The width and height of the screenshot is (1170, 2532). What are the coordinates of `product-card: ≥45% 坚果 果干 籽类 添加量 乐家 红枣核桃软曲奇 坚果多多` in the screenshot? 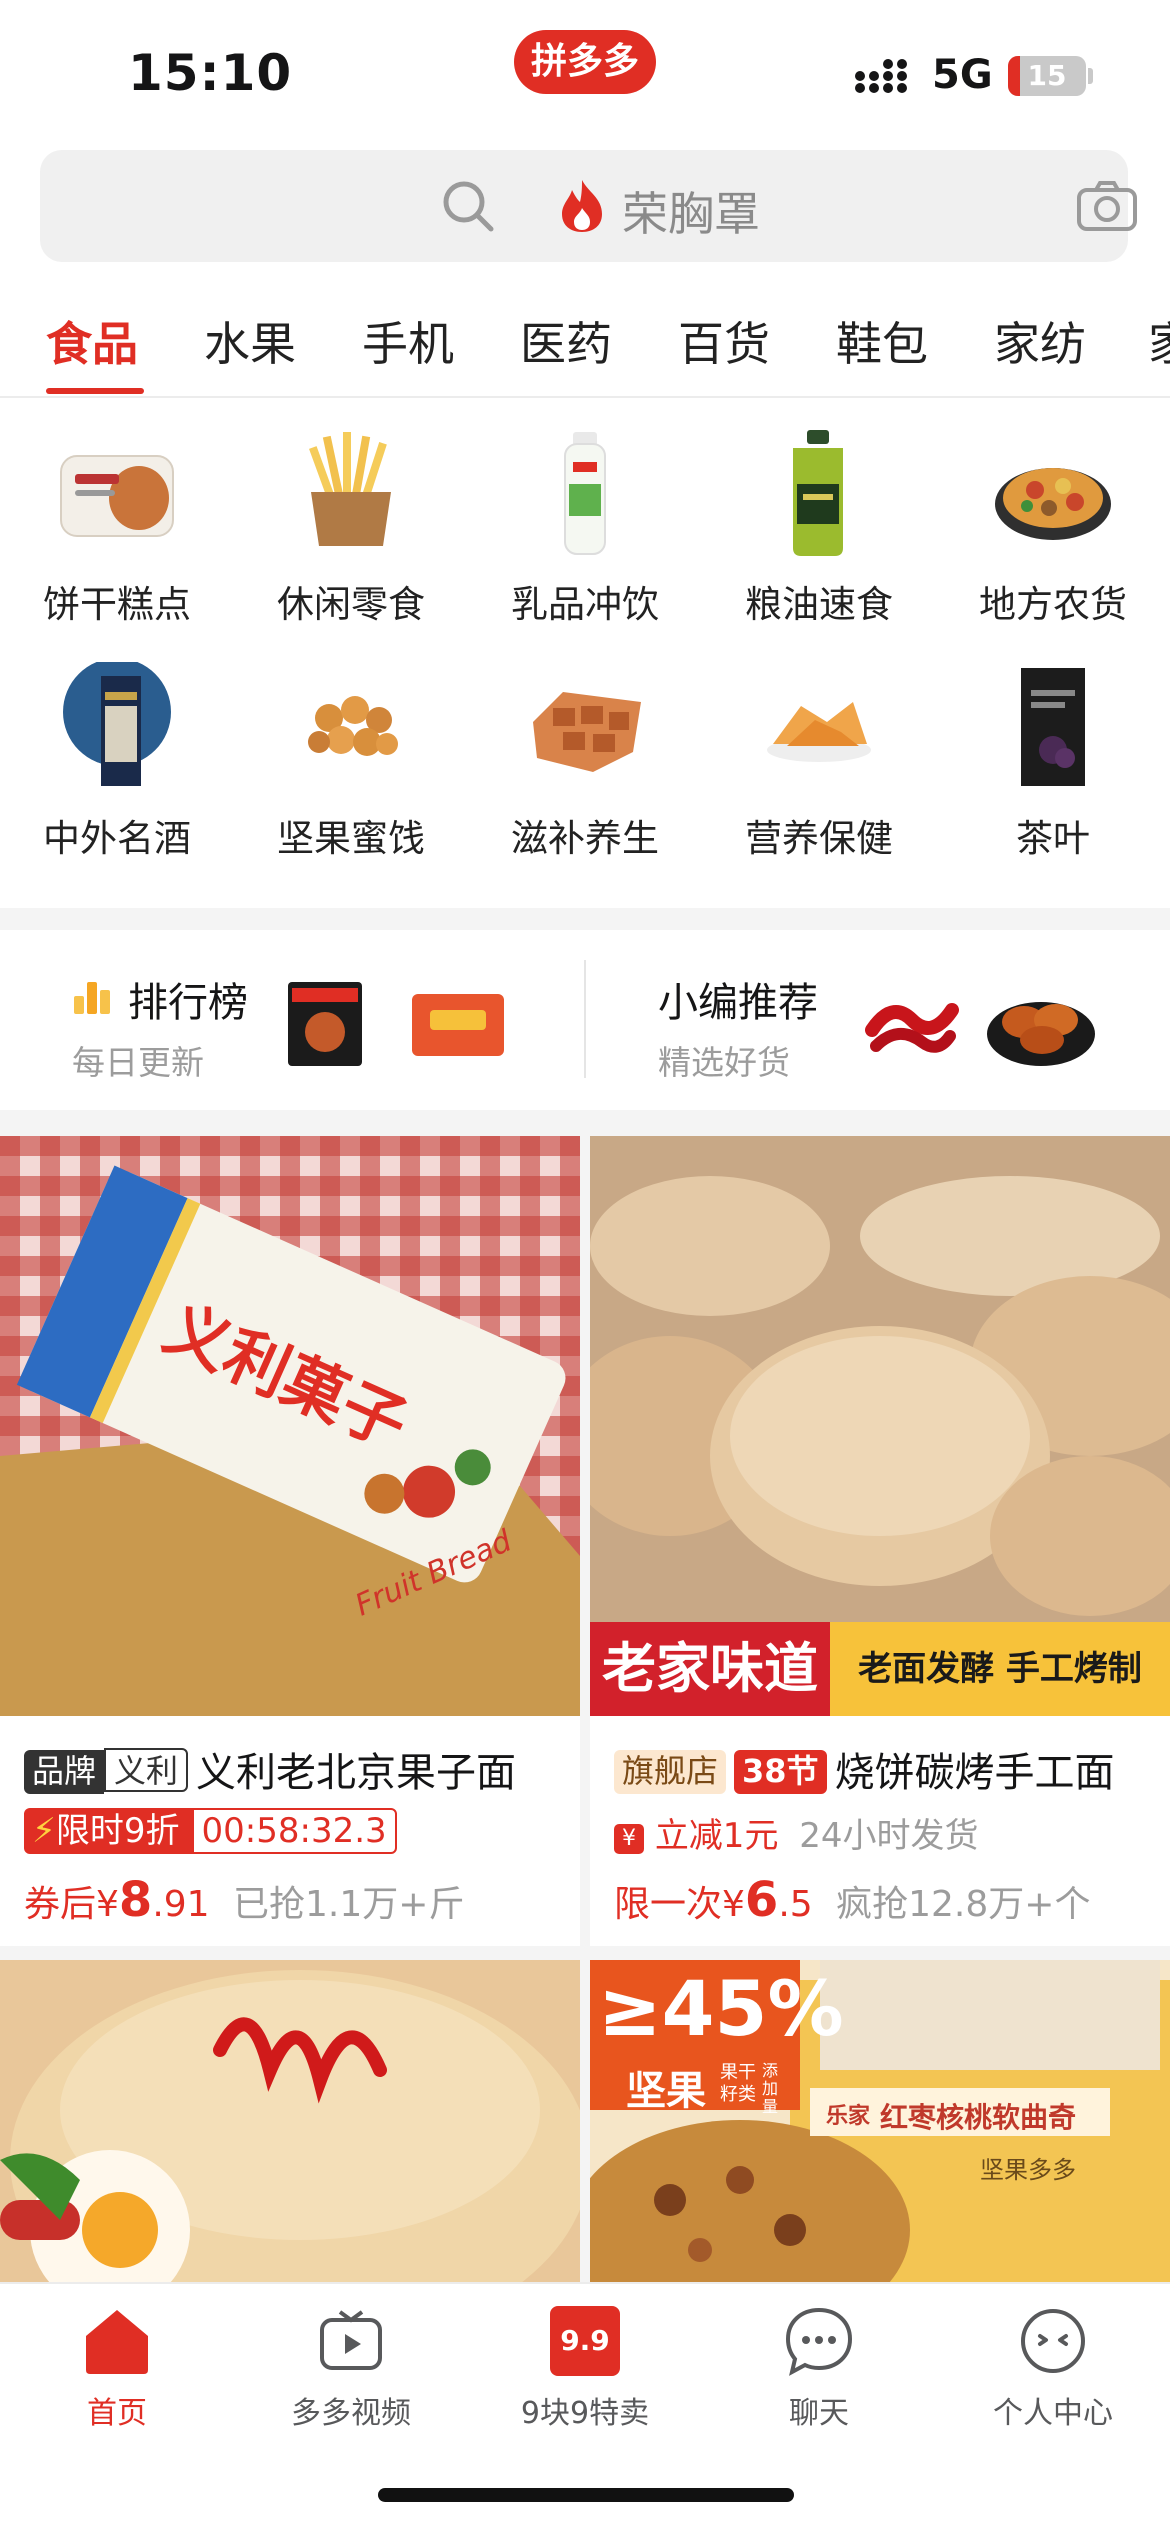 It's located at (880, 2121).